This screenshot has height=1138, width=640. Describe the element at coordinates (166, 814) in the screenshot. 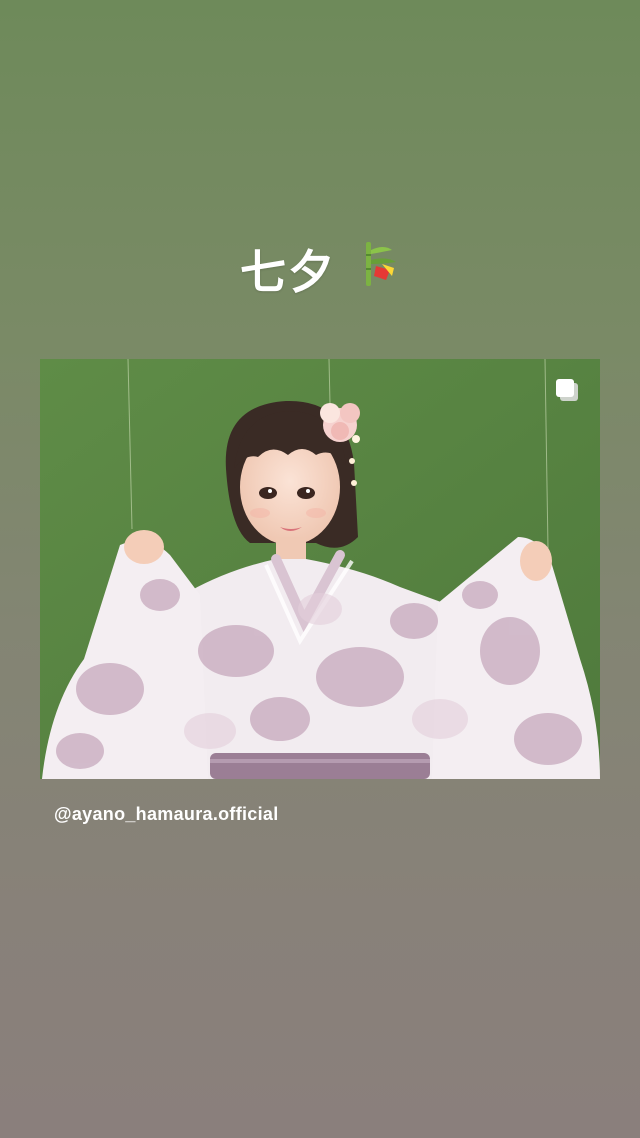

I see `post-handle: @ayano_hamaura.official` at that location.